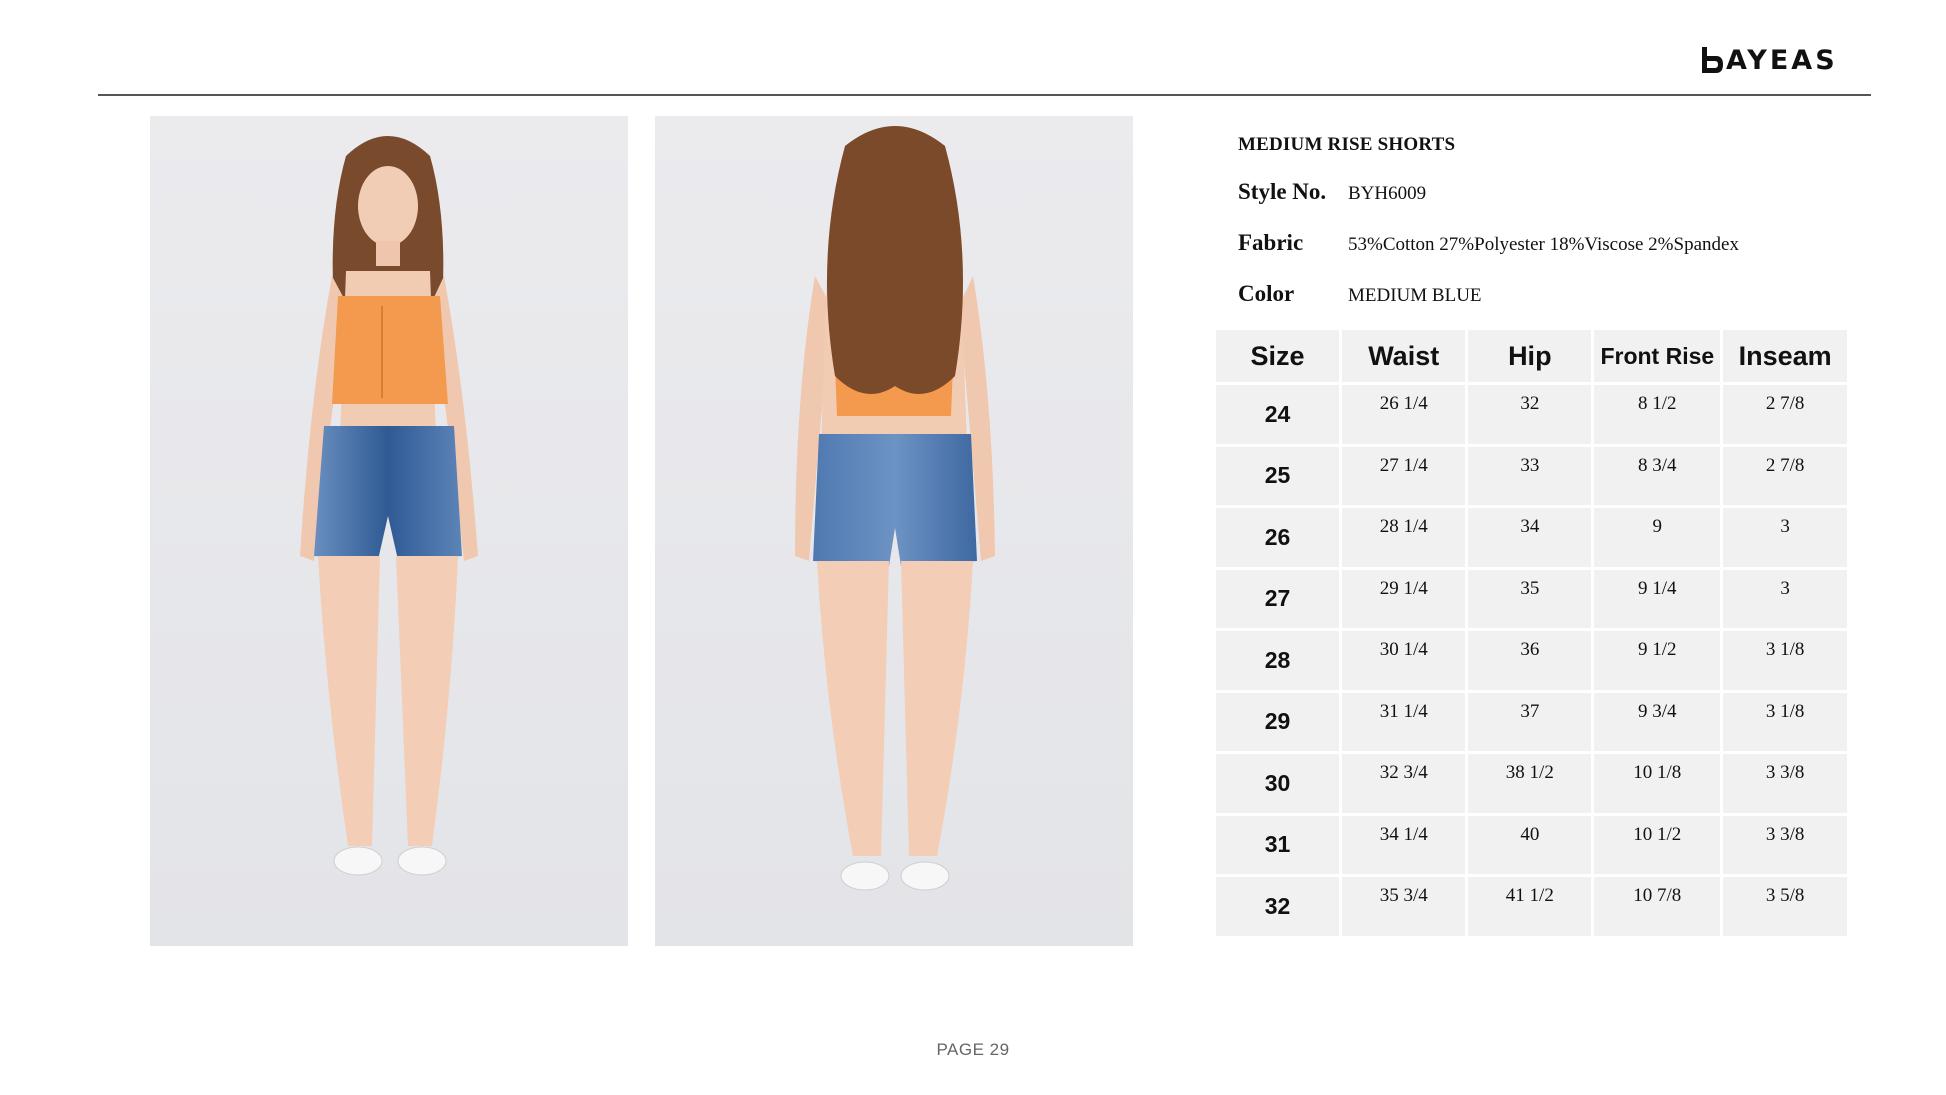  I want to click on front-rise-cell: 9 1/2, so click(1657, 660).